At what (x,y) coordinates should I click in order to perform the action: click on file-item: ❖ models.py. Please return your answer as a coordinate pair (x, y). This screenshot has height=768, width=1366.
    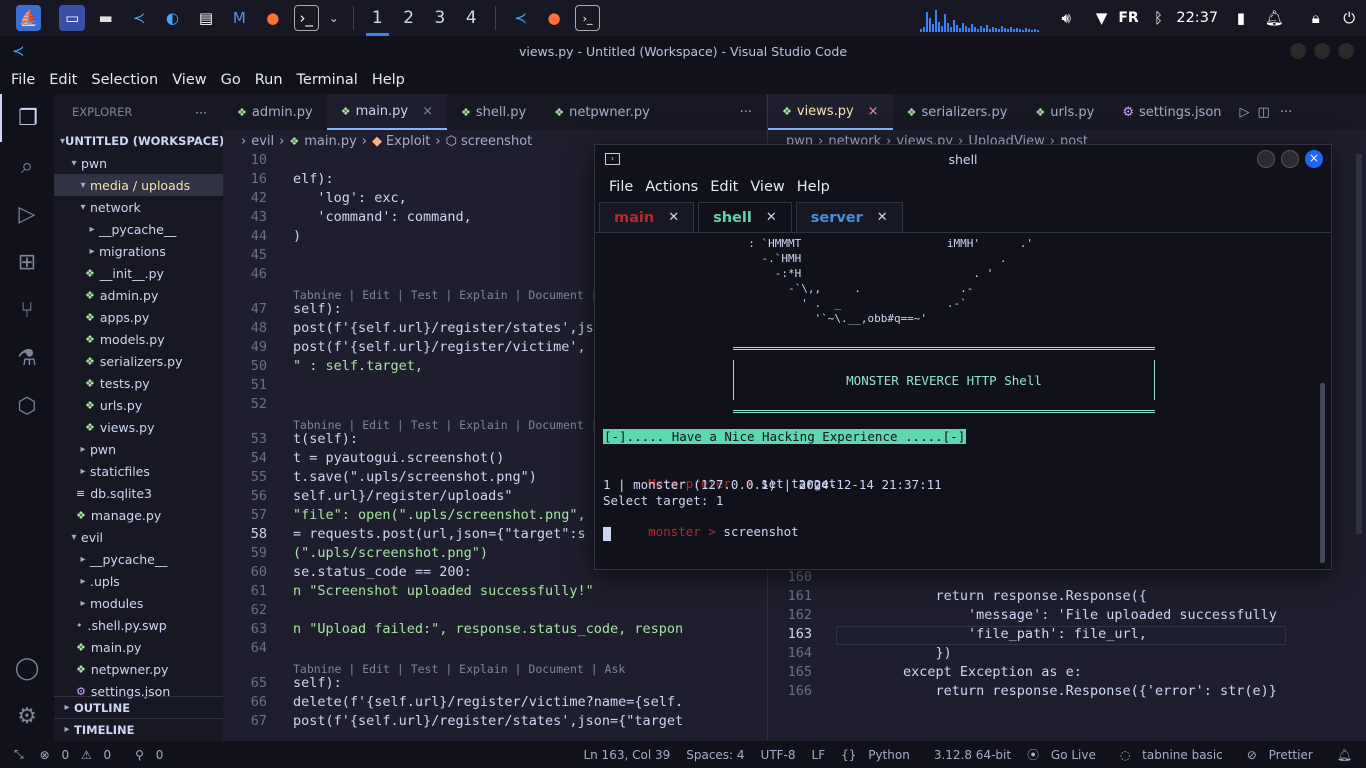
    Looking at the image, I should click on (138, 339).